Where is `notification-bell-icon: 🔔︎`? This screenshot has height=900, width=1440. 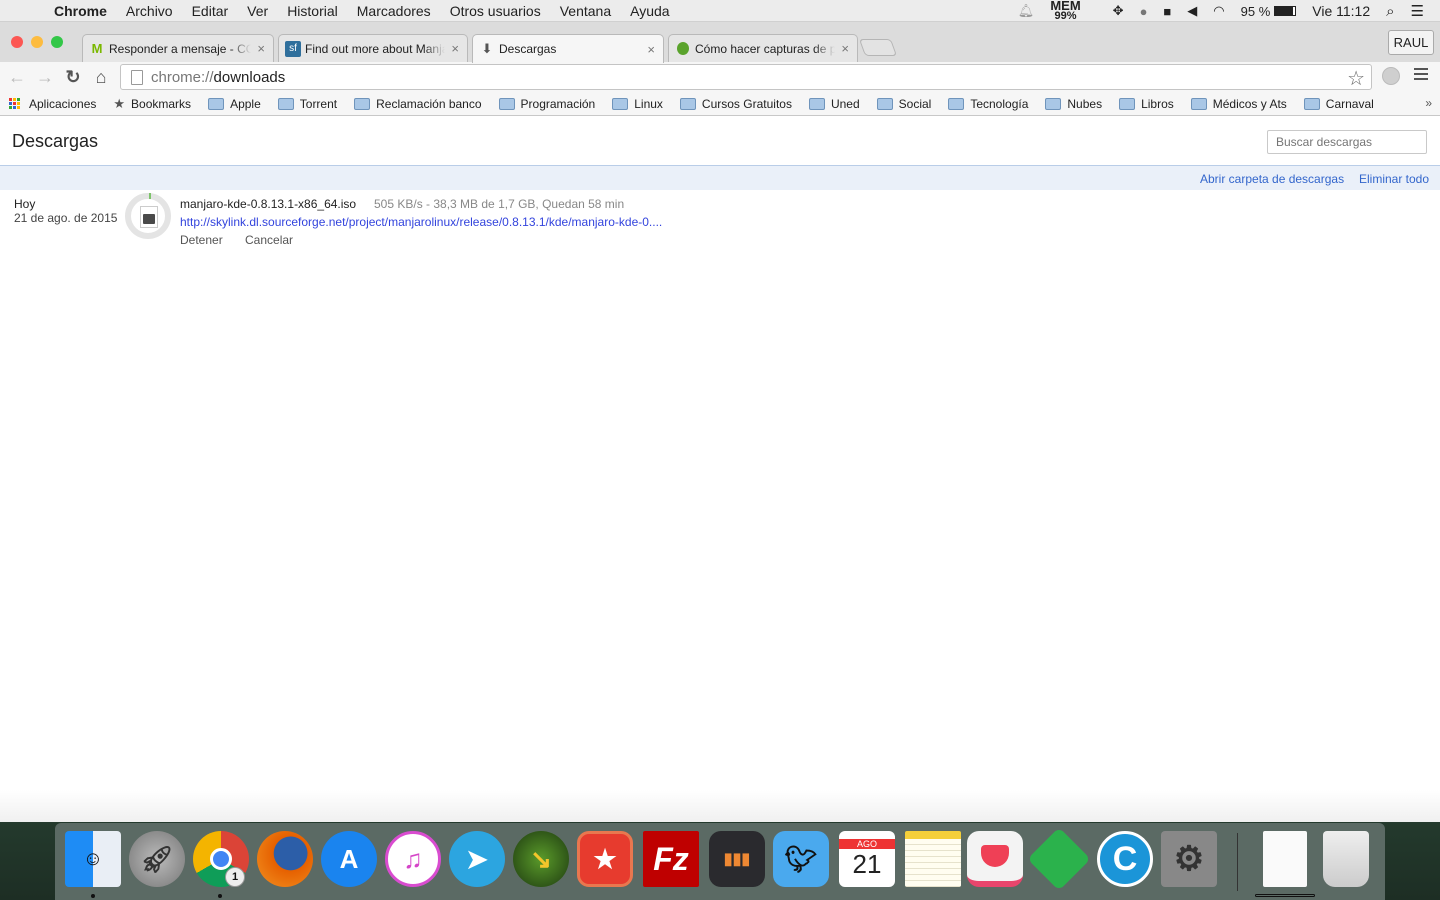 notification-bell-icon: 🔔︎ is located at coordinates (1026, 11).